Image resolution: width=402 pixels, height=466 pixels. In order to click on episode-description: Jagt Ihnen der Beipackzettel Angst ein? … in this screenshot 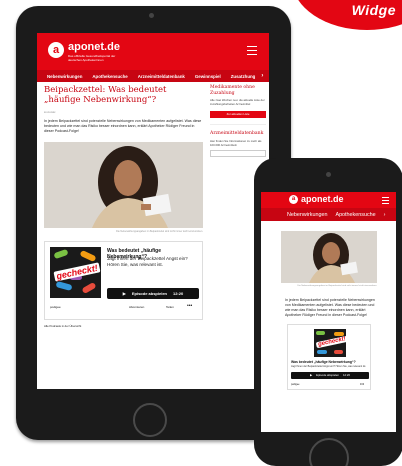, I will do `click(147, 261)`.